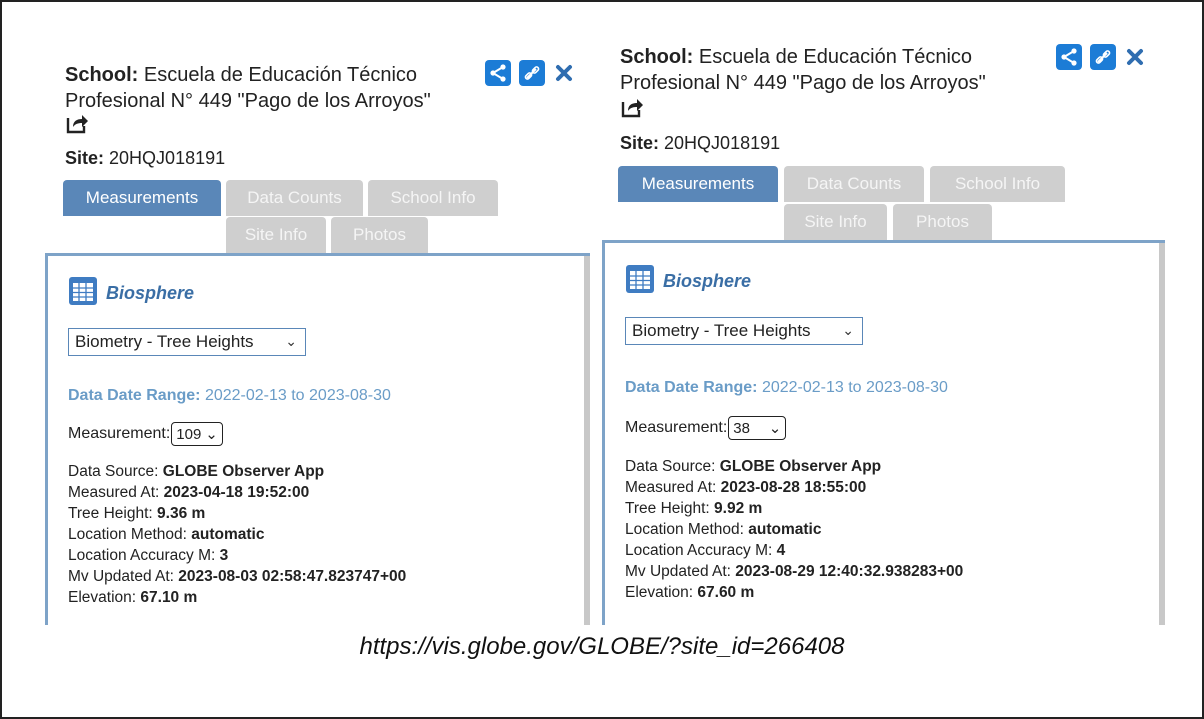 The height and width of the screenshot is (719, 1204). I want to click on detail-value: 4, so click(781, 550).